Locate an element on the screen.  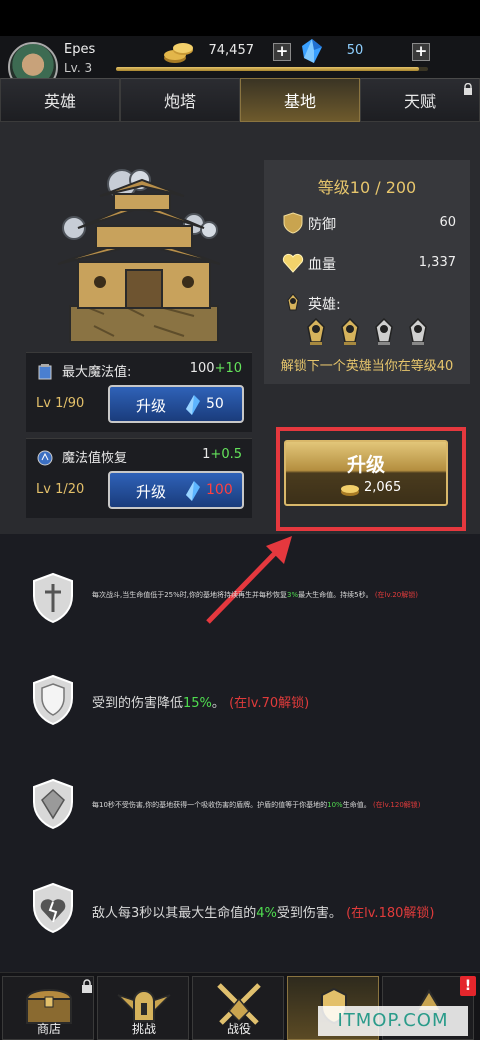
mana-regen-value: 1+0.5 is located at coordinates (222, 454).